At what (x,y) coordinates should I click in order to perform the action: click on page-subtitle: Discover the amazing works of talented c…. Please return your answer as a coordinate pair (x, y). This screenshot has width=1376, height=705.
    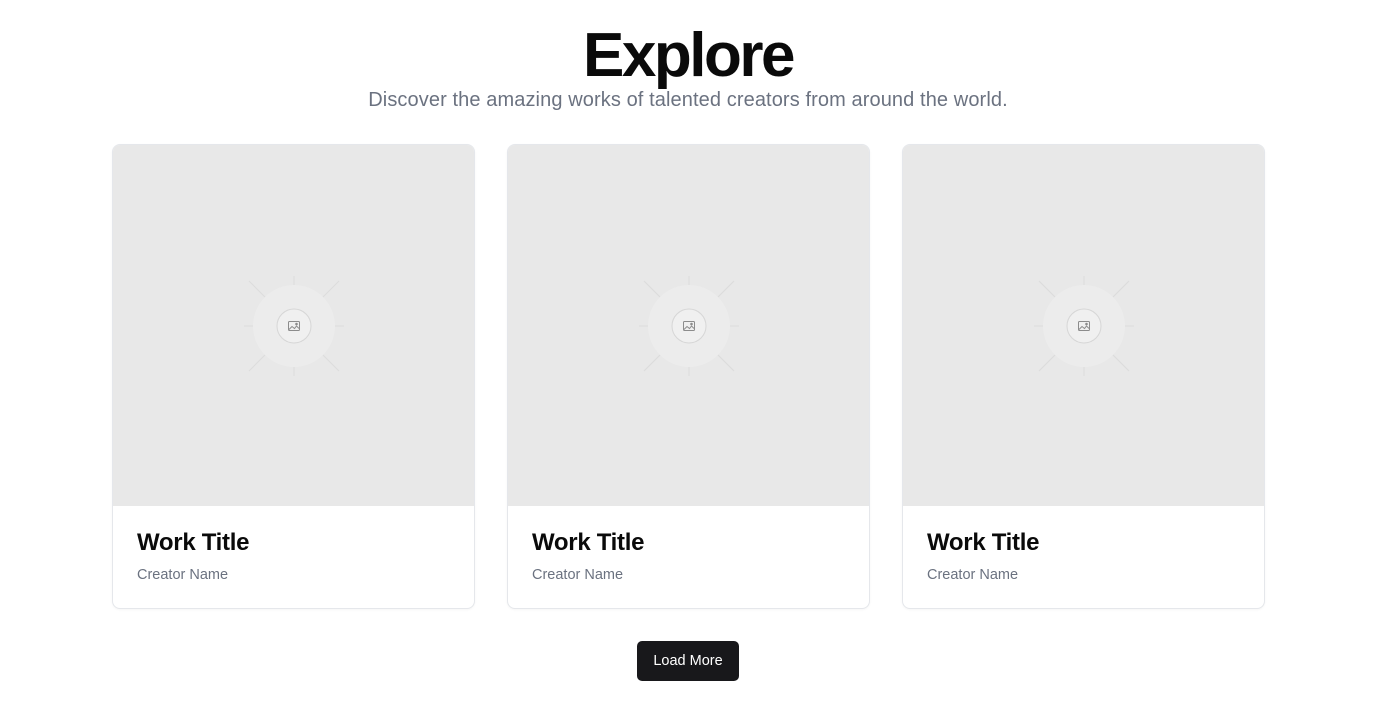
    Looking at the image, I should click on (688, 100).